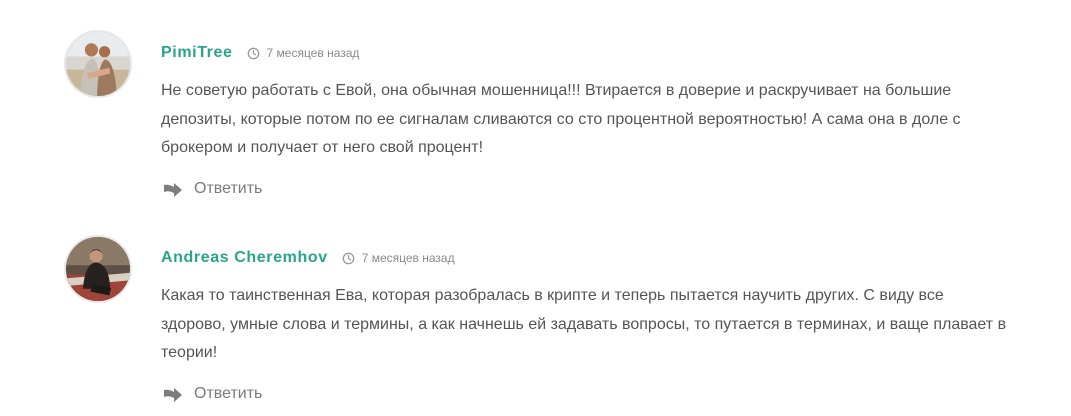  Describe the element at coordinates (244, 258) in the screenshot. I see `author-name: Andreas Cheremhov` at that location.